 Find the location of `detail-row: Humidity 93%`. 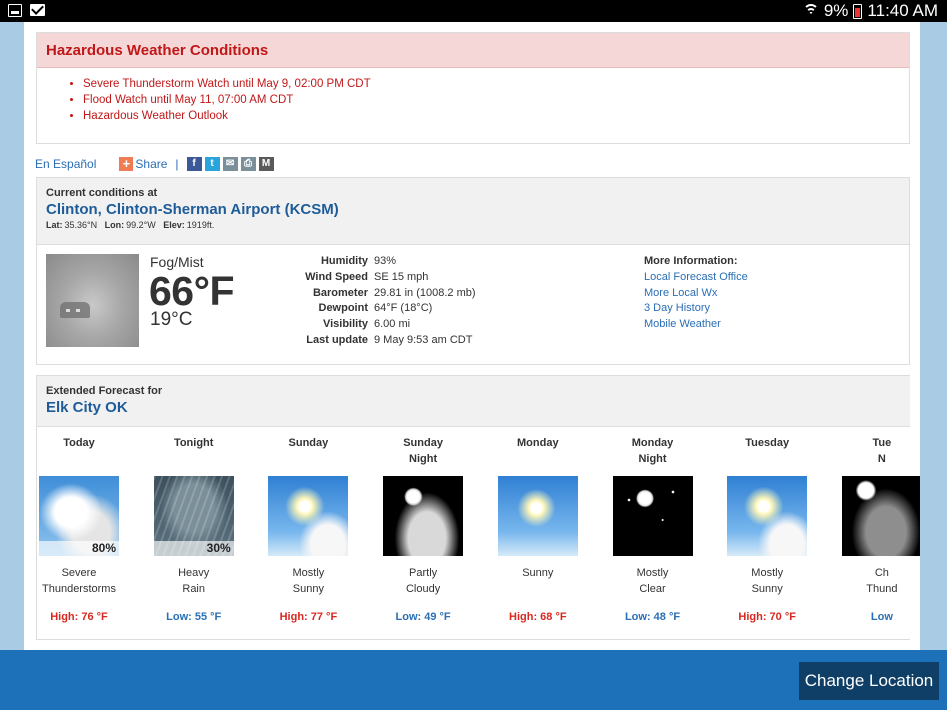

detail-row: Humidity 93% is located at coordinates (358, 261).